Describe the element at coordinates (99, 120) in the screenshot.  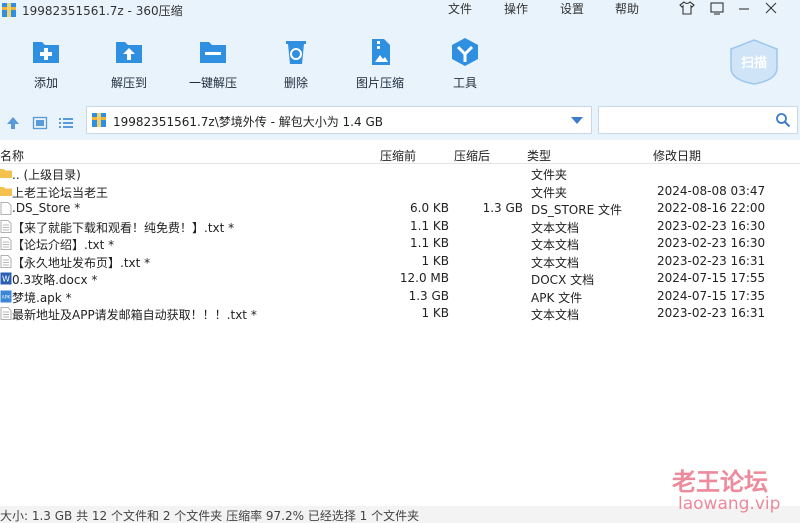
I see `archive-icon` at that location.